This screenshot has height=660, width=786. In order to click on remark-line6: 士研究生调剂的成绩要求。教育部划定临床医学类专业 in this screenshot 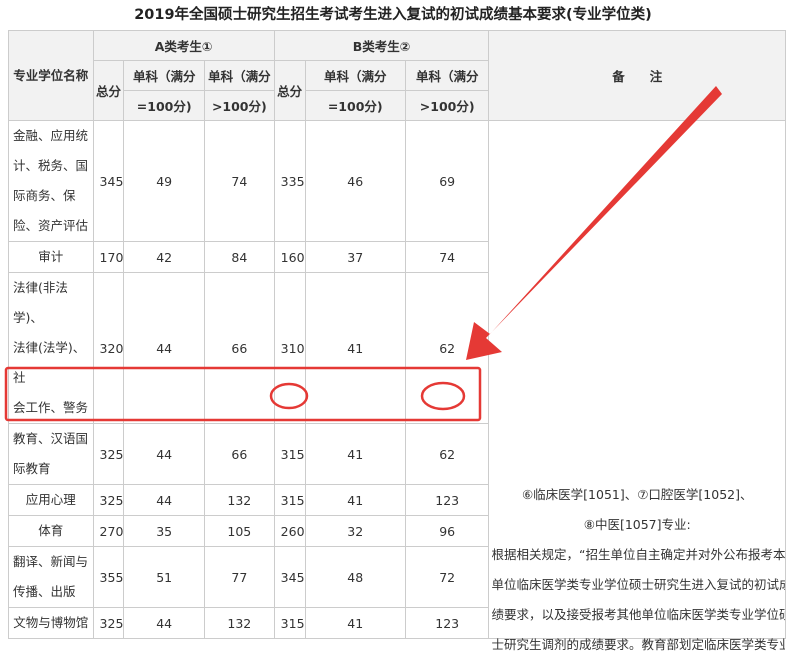, I will do `click(638, 644)`.